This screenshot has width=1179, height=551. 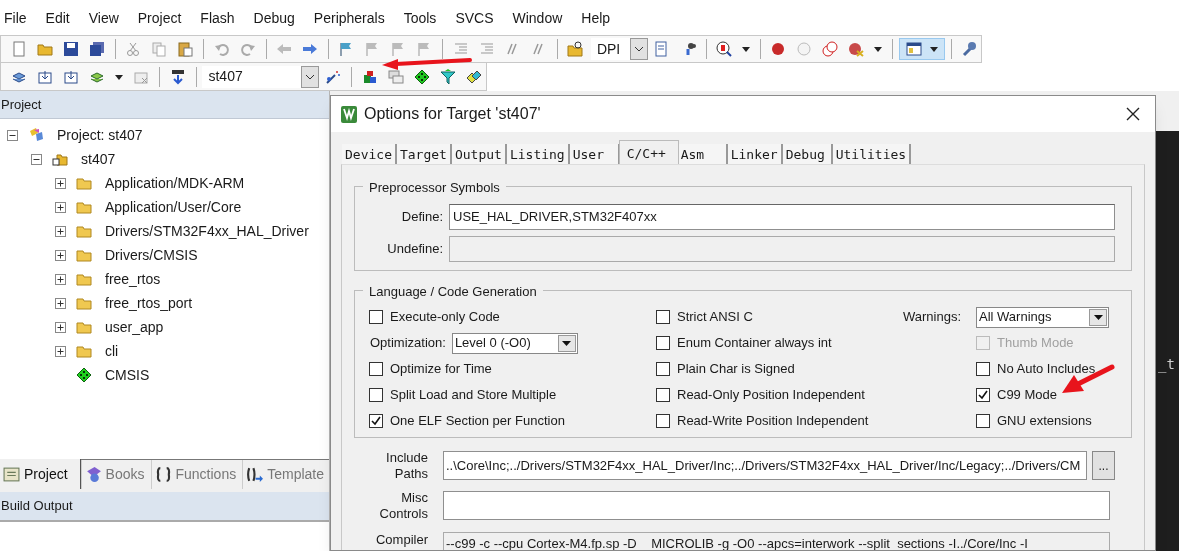 I want to click on funnel-icon, so click(x=448, y=76).